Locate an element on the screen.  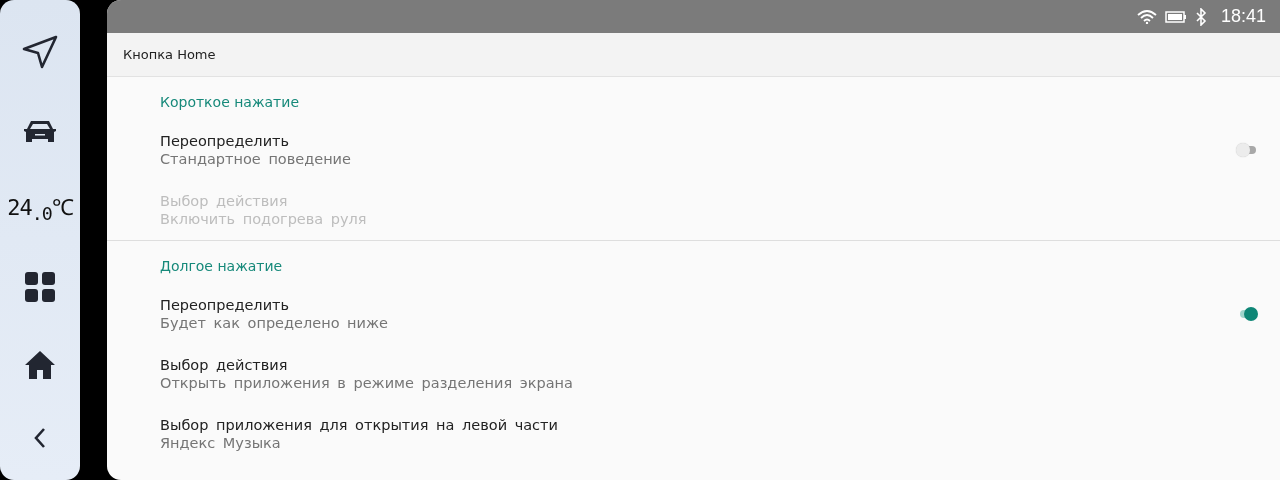
temperature-reading: 24$_{.0}$℃ is located at coordinates (40, 207).